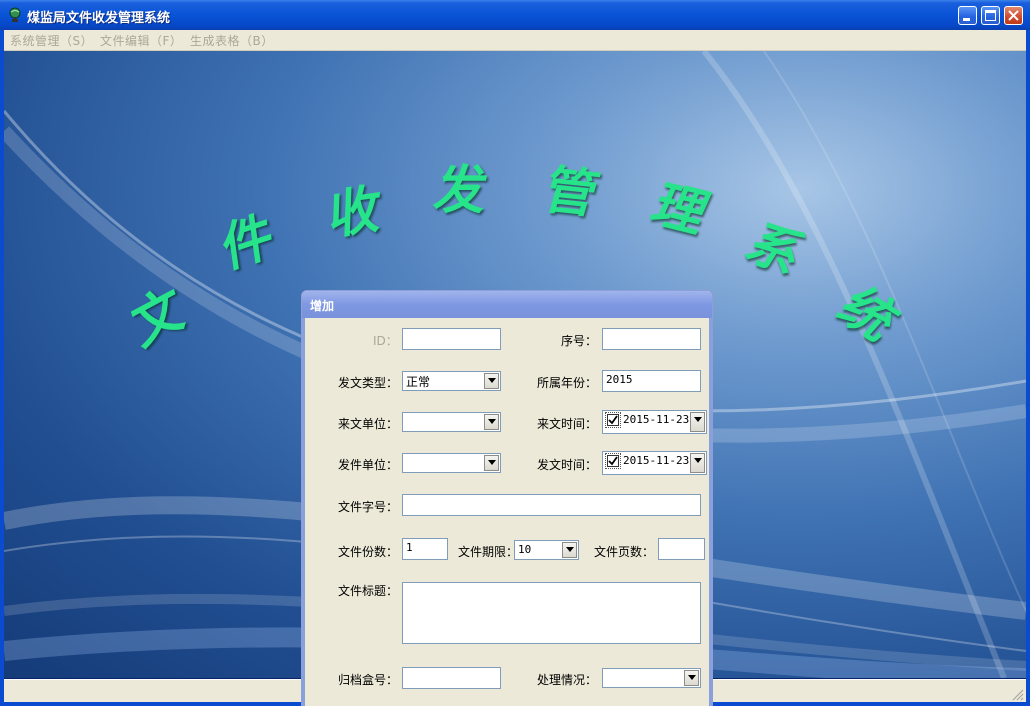 The width and height of the screenshot is (1030, 706). What do you see at coordinates (967, 15) in the screenshot?
I see `minimize-button` at bounding box center [967, 15].